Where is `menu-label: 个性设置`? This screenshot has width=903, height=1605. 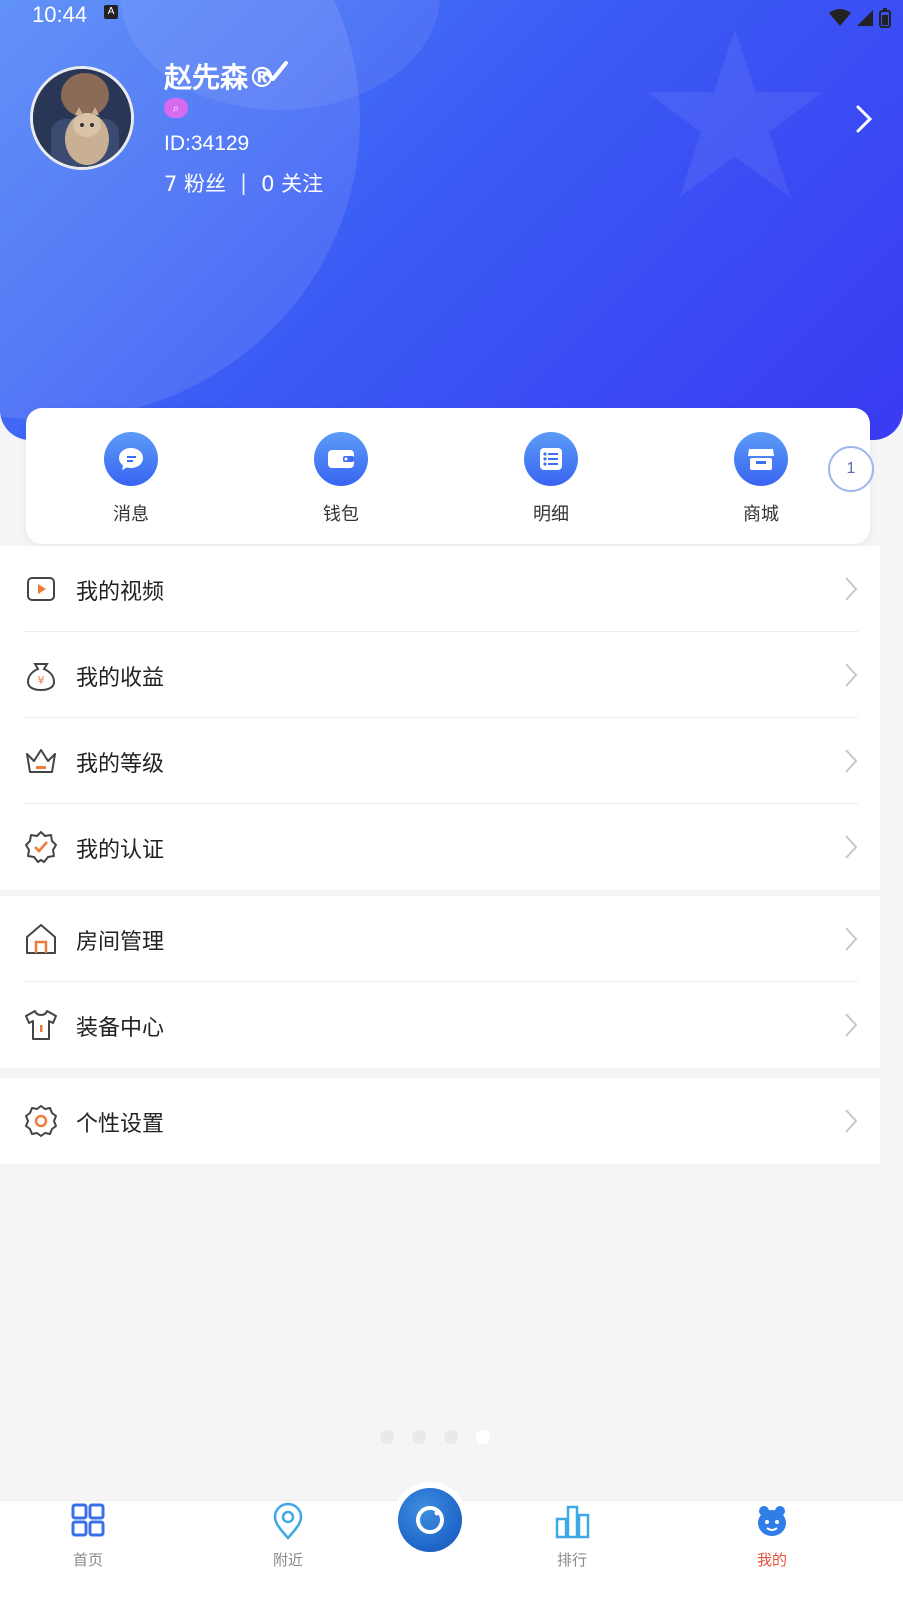 menu-label: 个性设置 is located at coordinates (120, 1124).